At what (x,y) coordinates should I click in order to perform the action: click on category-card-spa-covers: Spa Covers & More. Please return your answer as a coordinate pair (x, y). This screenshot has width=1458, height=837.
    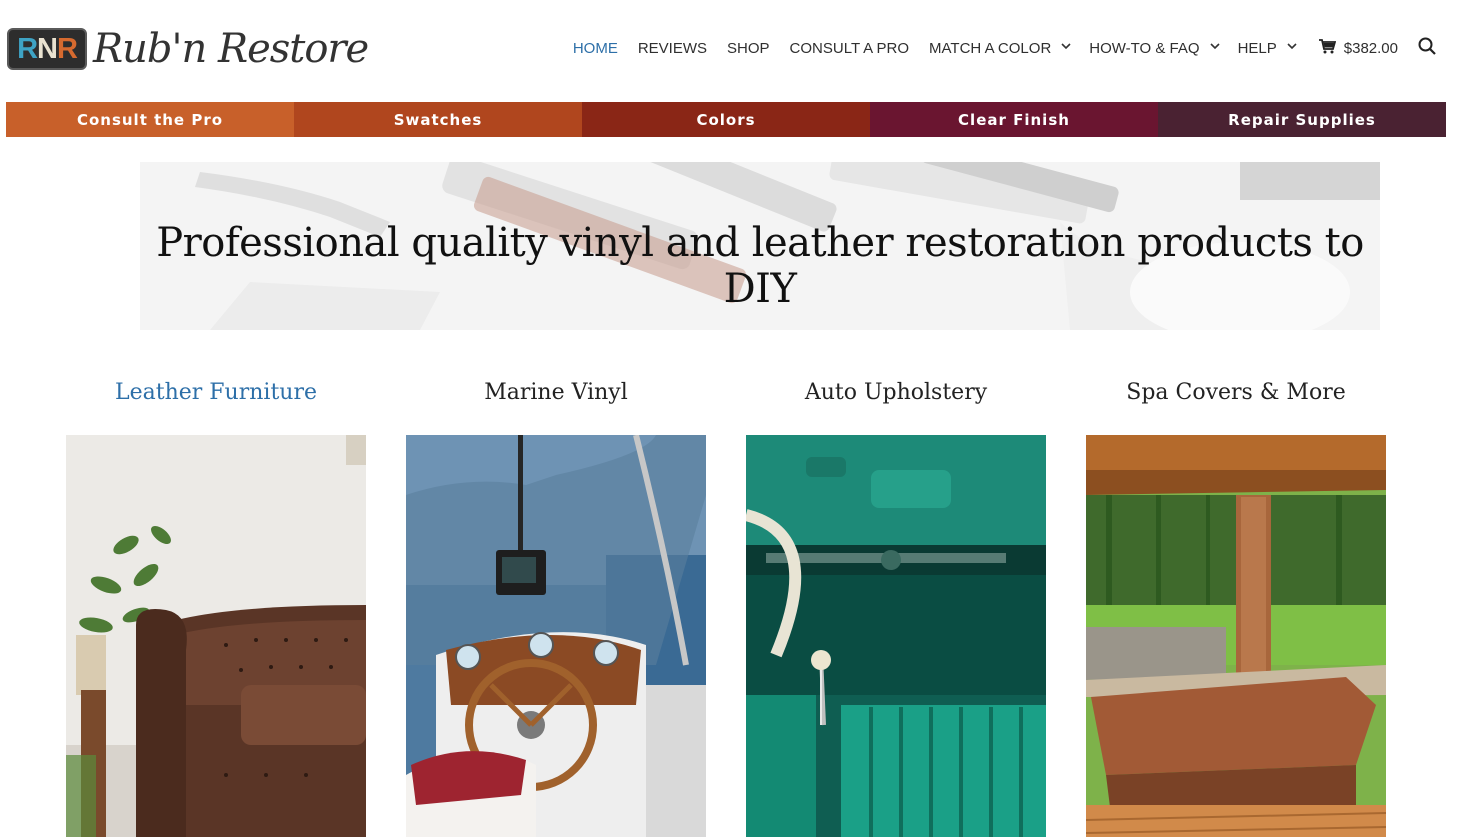
    Looking at the image, I should click on (1236, 608).